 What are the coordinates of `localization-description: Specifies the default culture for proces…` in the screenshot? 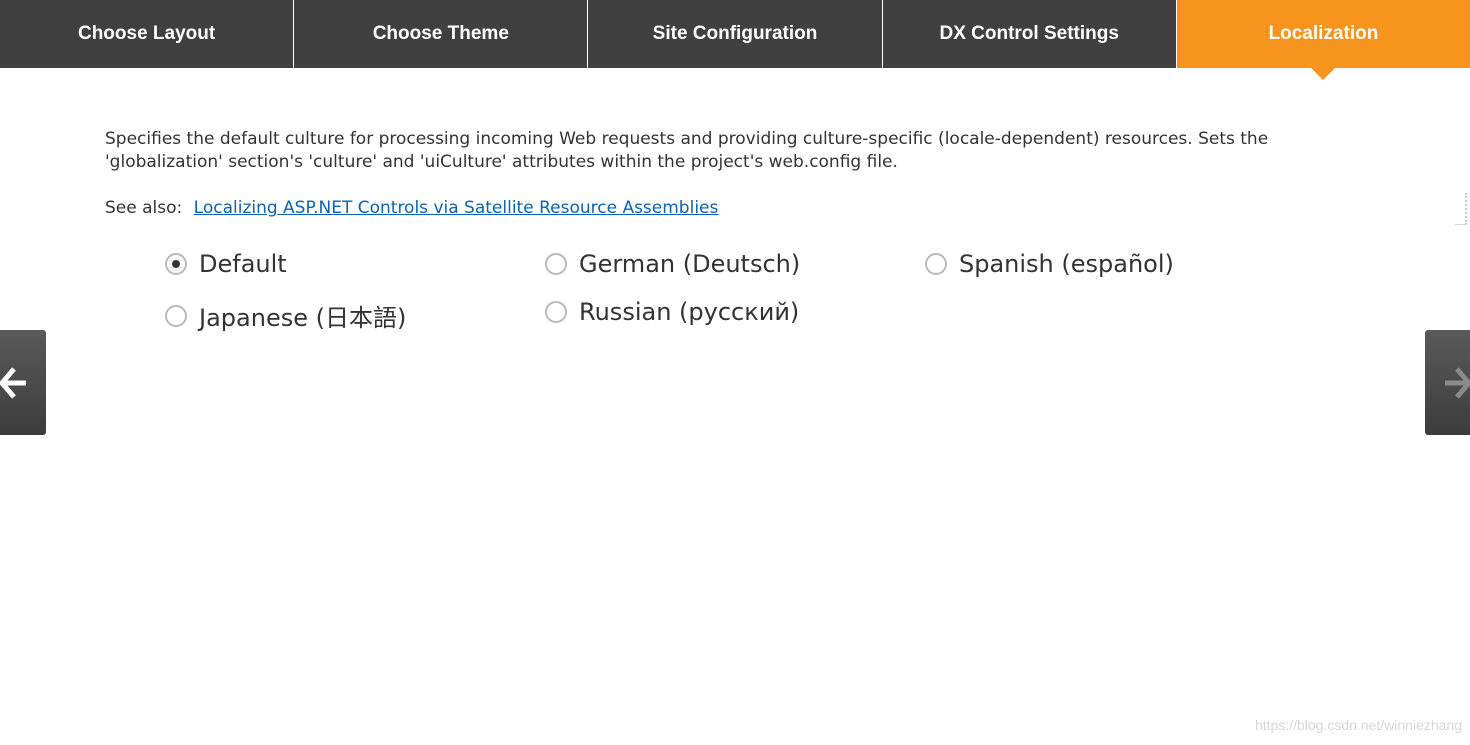 It's located at (687, 150).